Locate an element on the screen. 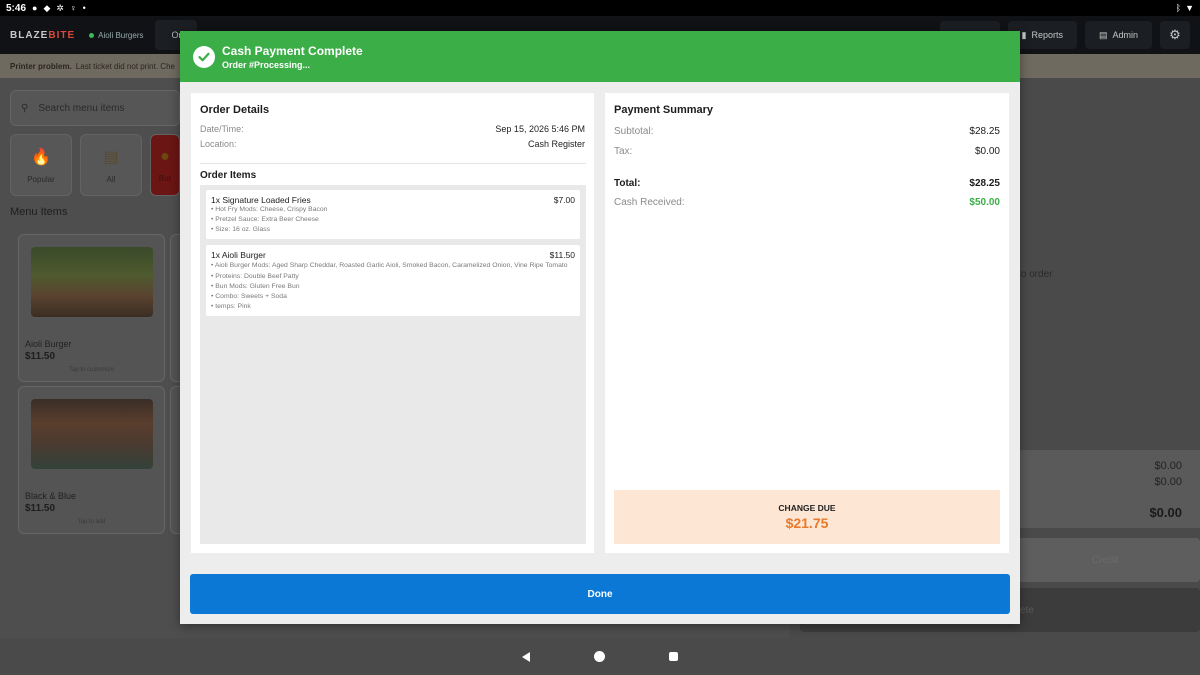 The image size is (1200, 675). item-modifier: • Combo: Sweets + Soda is located at coordinates (249, 296).